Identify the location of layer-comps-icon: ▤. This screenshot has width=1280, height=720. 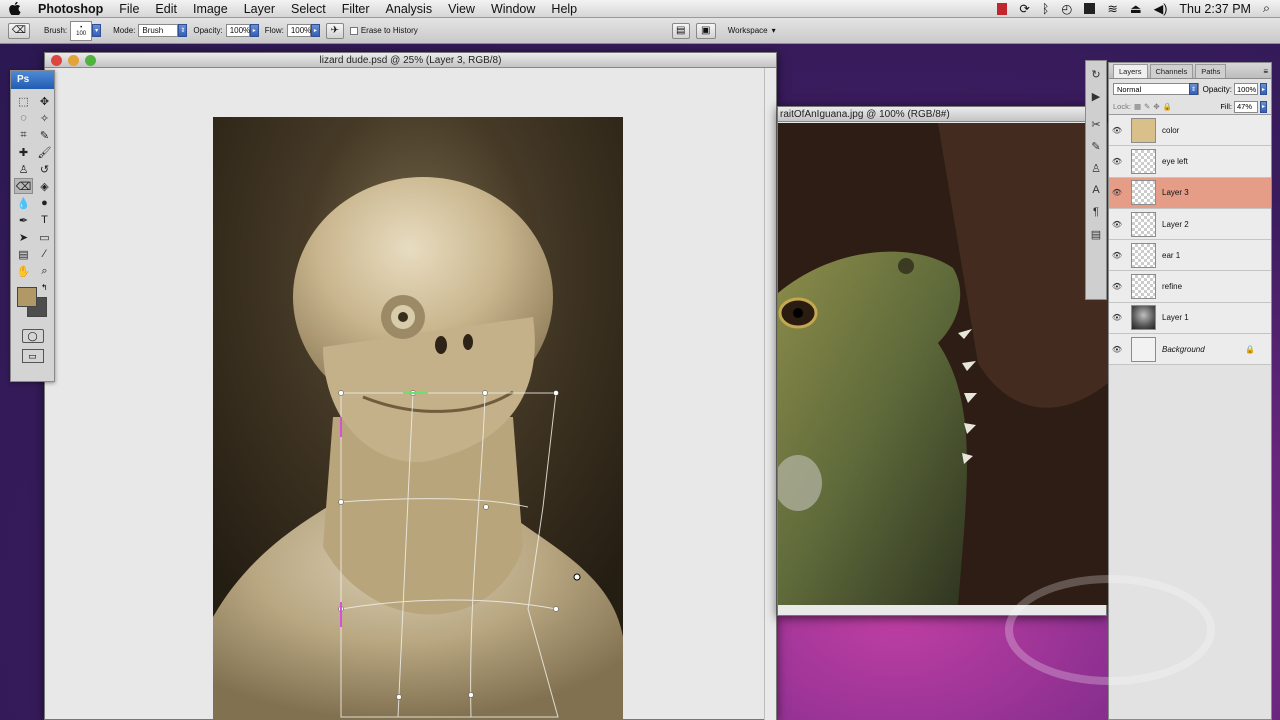
(1096, 234).